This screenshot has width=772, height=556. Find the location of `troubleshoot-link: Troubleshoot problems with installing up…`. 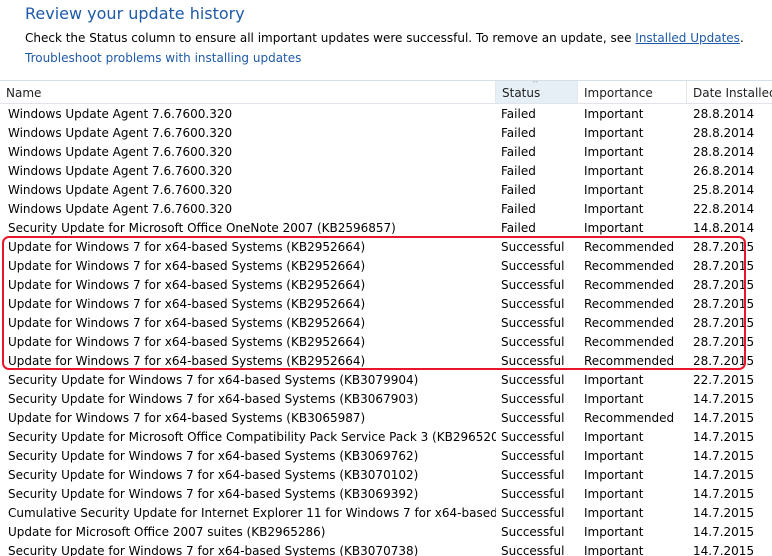

troubleshoot-link: Troubleshoot problems with installing up… is located at coordinates (163, 58).